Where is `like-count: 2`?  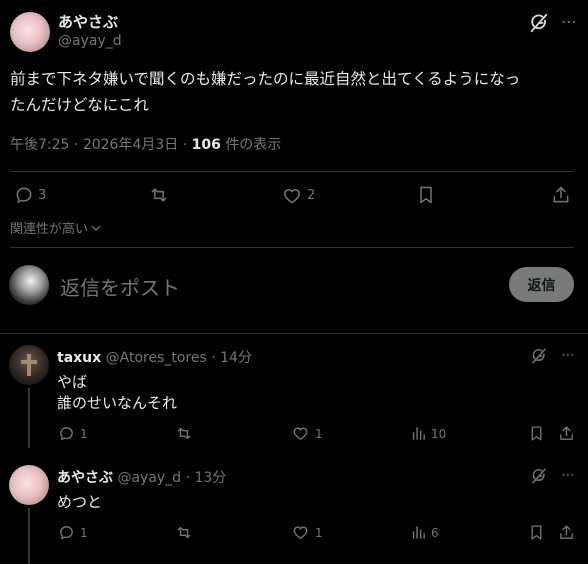 like-count: 2 is located at coordinates (311, 195).